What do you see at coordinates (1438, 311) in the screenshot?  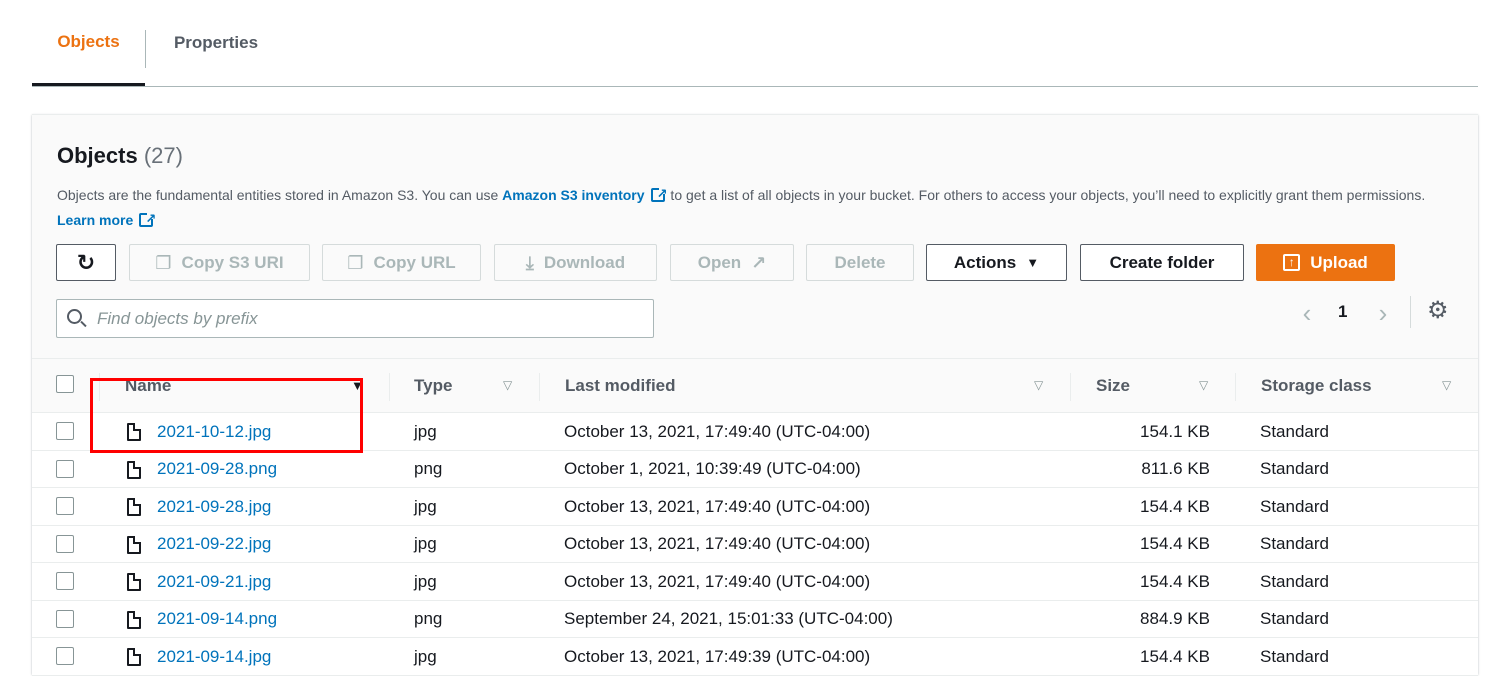 I see `gear-icon: ⚙` at bounding box center [1438, 311].